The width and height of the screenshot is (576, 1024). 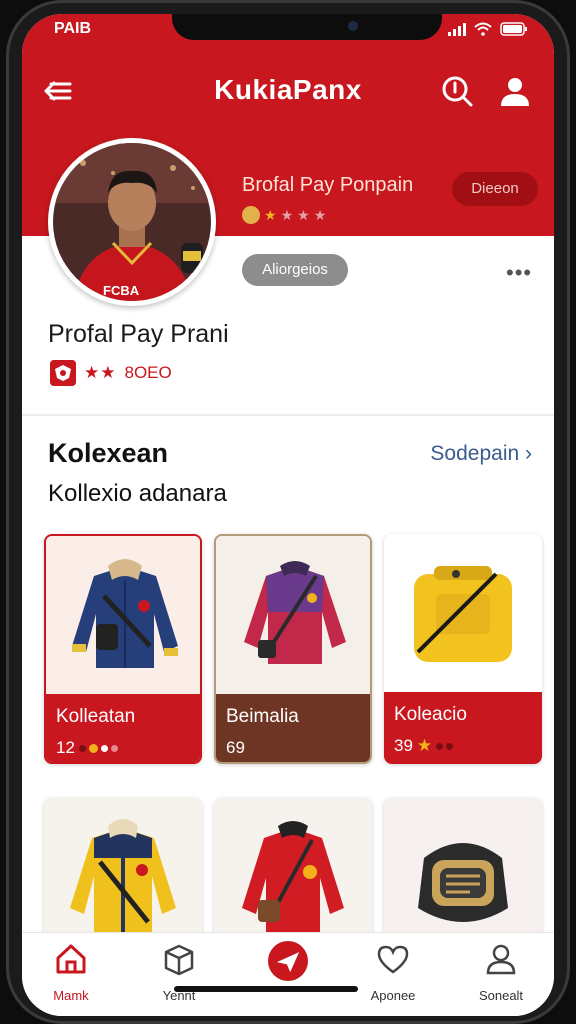 What do you see at coordinates (148, 372) in the screenshot?
I see `rating-count: 8OEO` at bounding box center [148, 372].